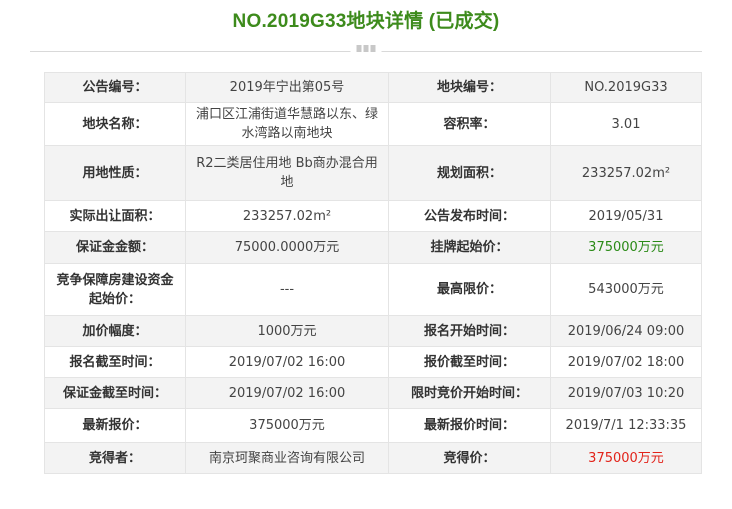 This screenshot has width=732, height=509. I want to click on max-price-label: 最高限价：, so click(469, 289).